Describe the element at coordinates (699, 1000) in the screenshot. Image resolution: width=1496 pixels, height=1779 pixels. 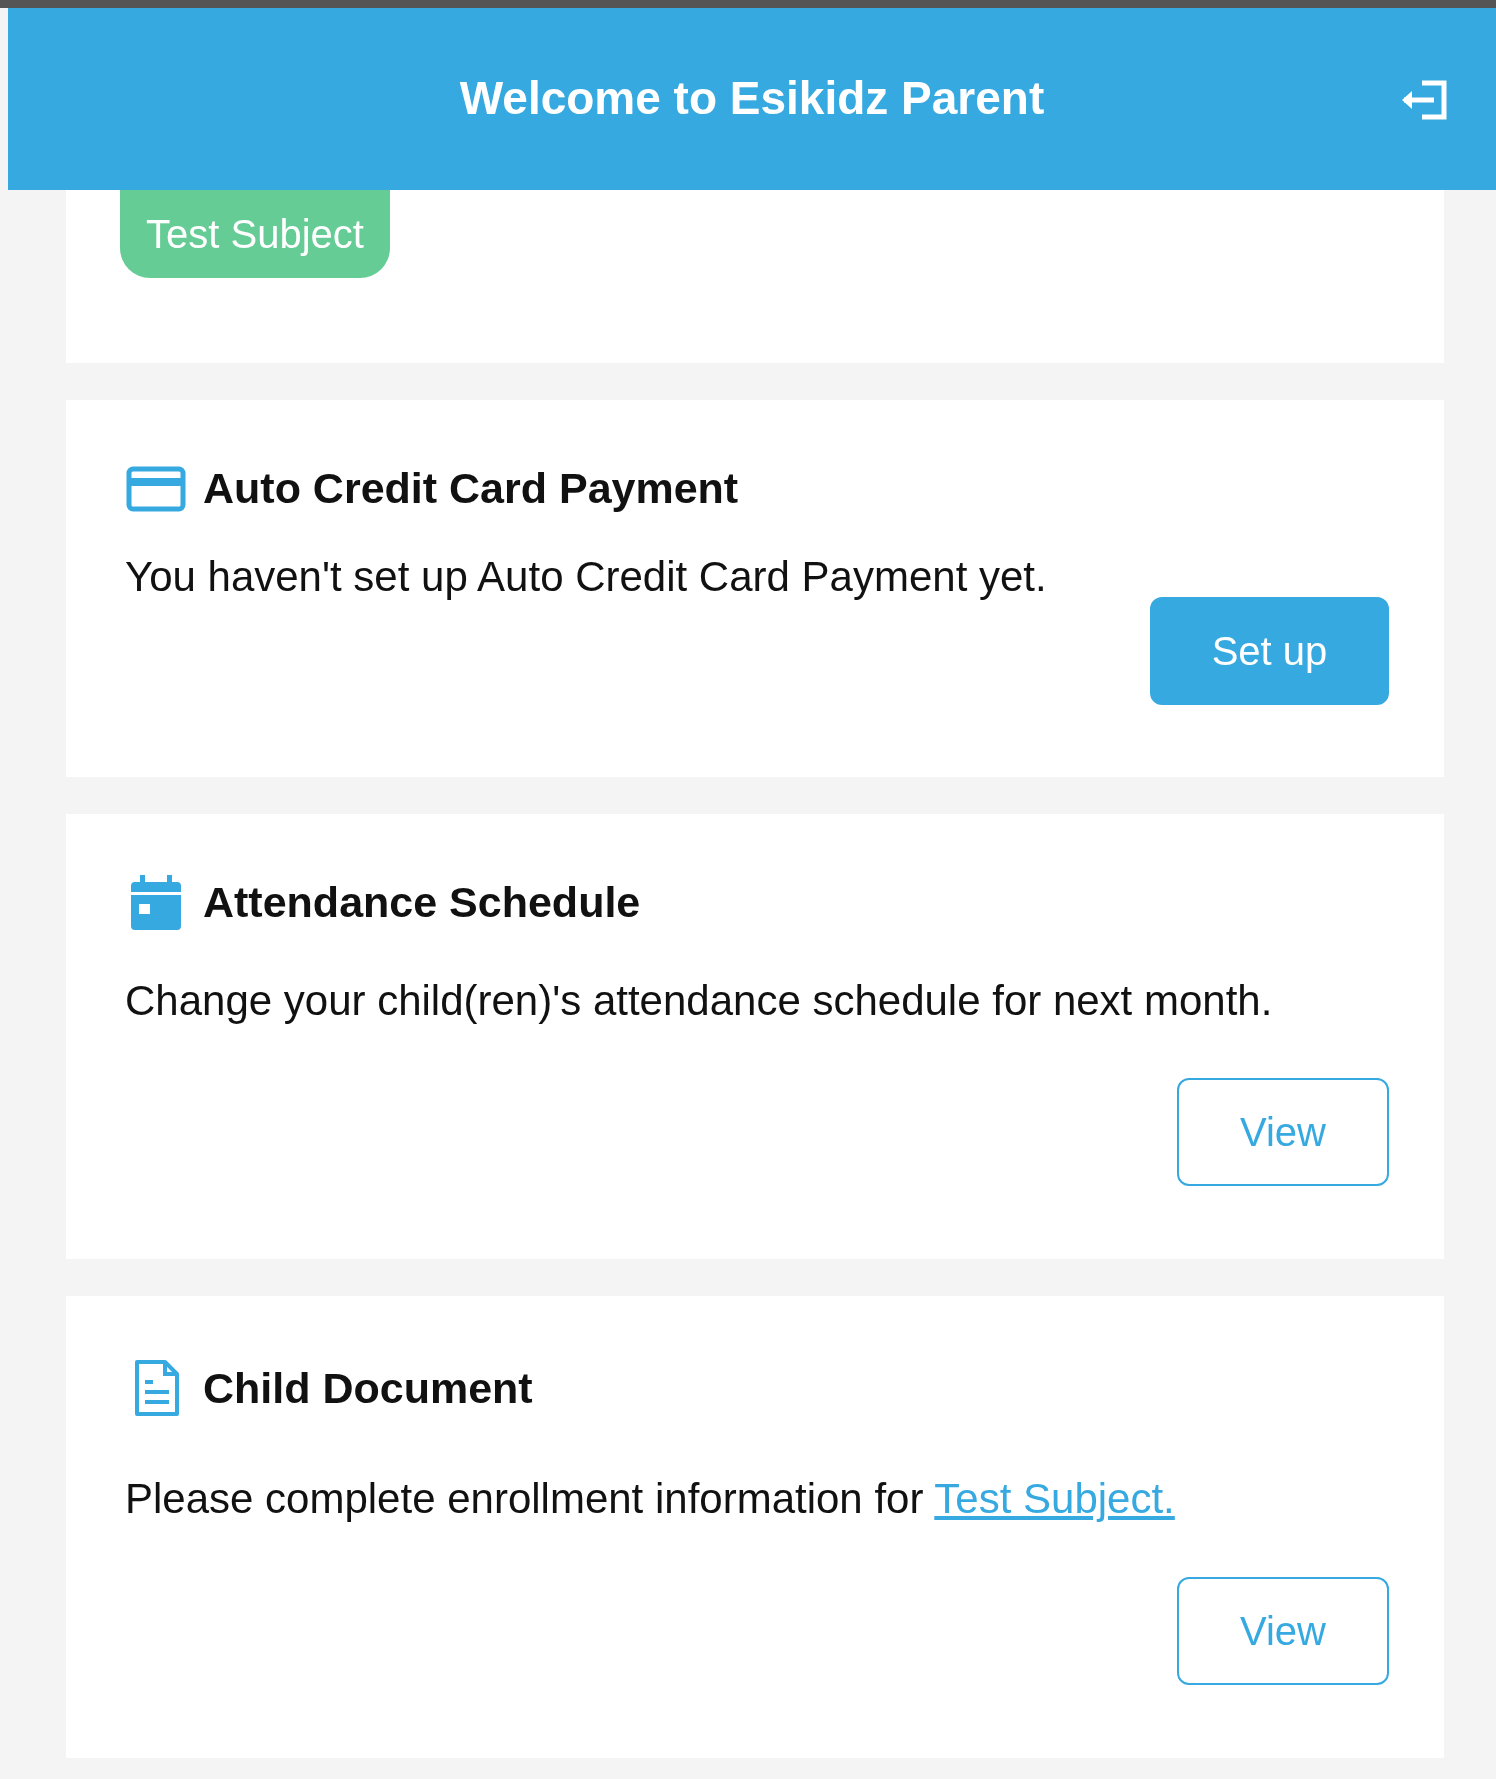
I see `card-description: Change your child(ren)'s attendance schedule for next month.` at that location.